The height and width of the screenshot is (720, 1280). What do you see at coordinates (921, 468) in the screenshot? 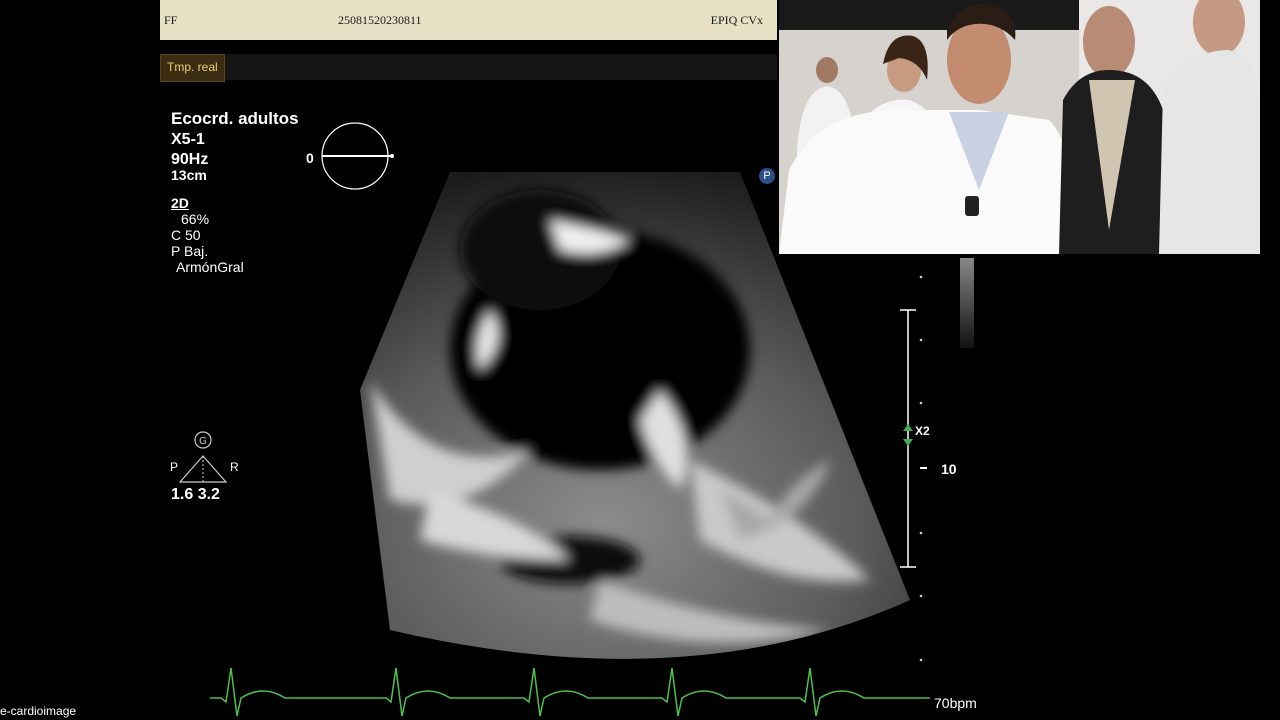
I see `depth-dots` at bounding box center [921, 468].